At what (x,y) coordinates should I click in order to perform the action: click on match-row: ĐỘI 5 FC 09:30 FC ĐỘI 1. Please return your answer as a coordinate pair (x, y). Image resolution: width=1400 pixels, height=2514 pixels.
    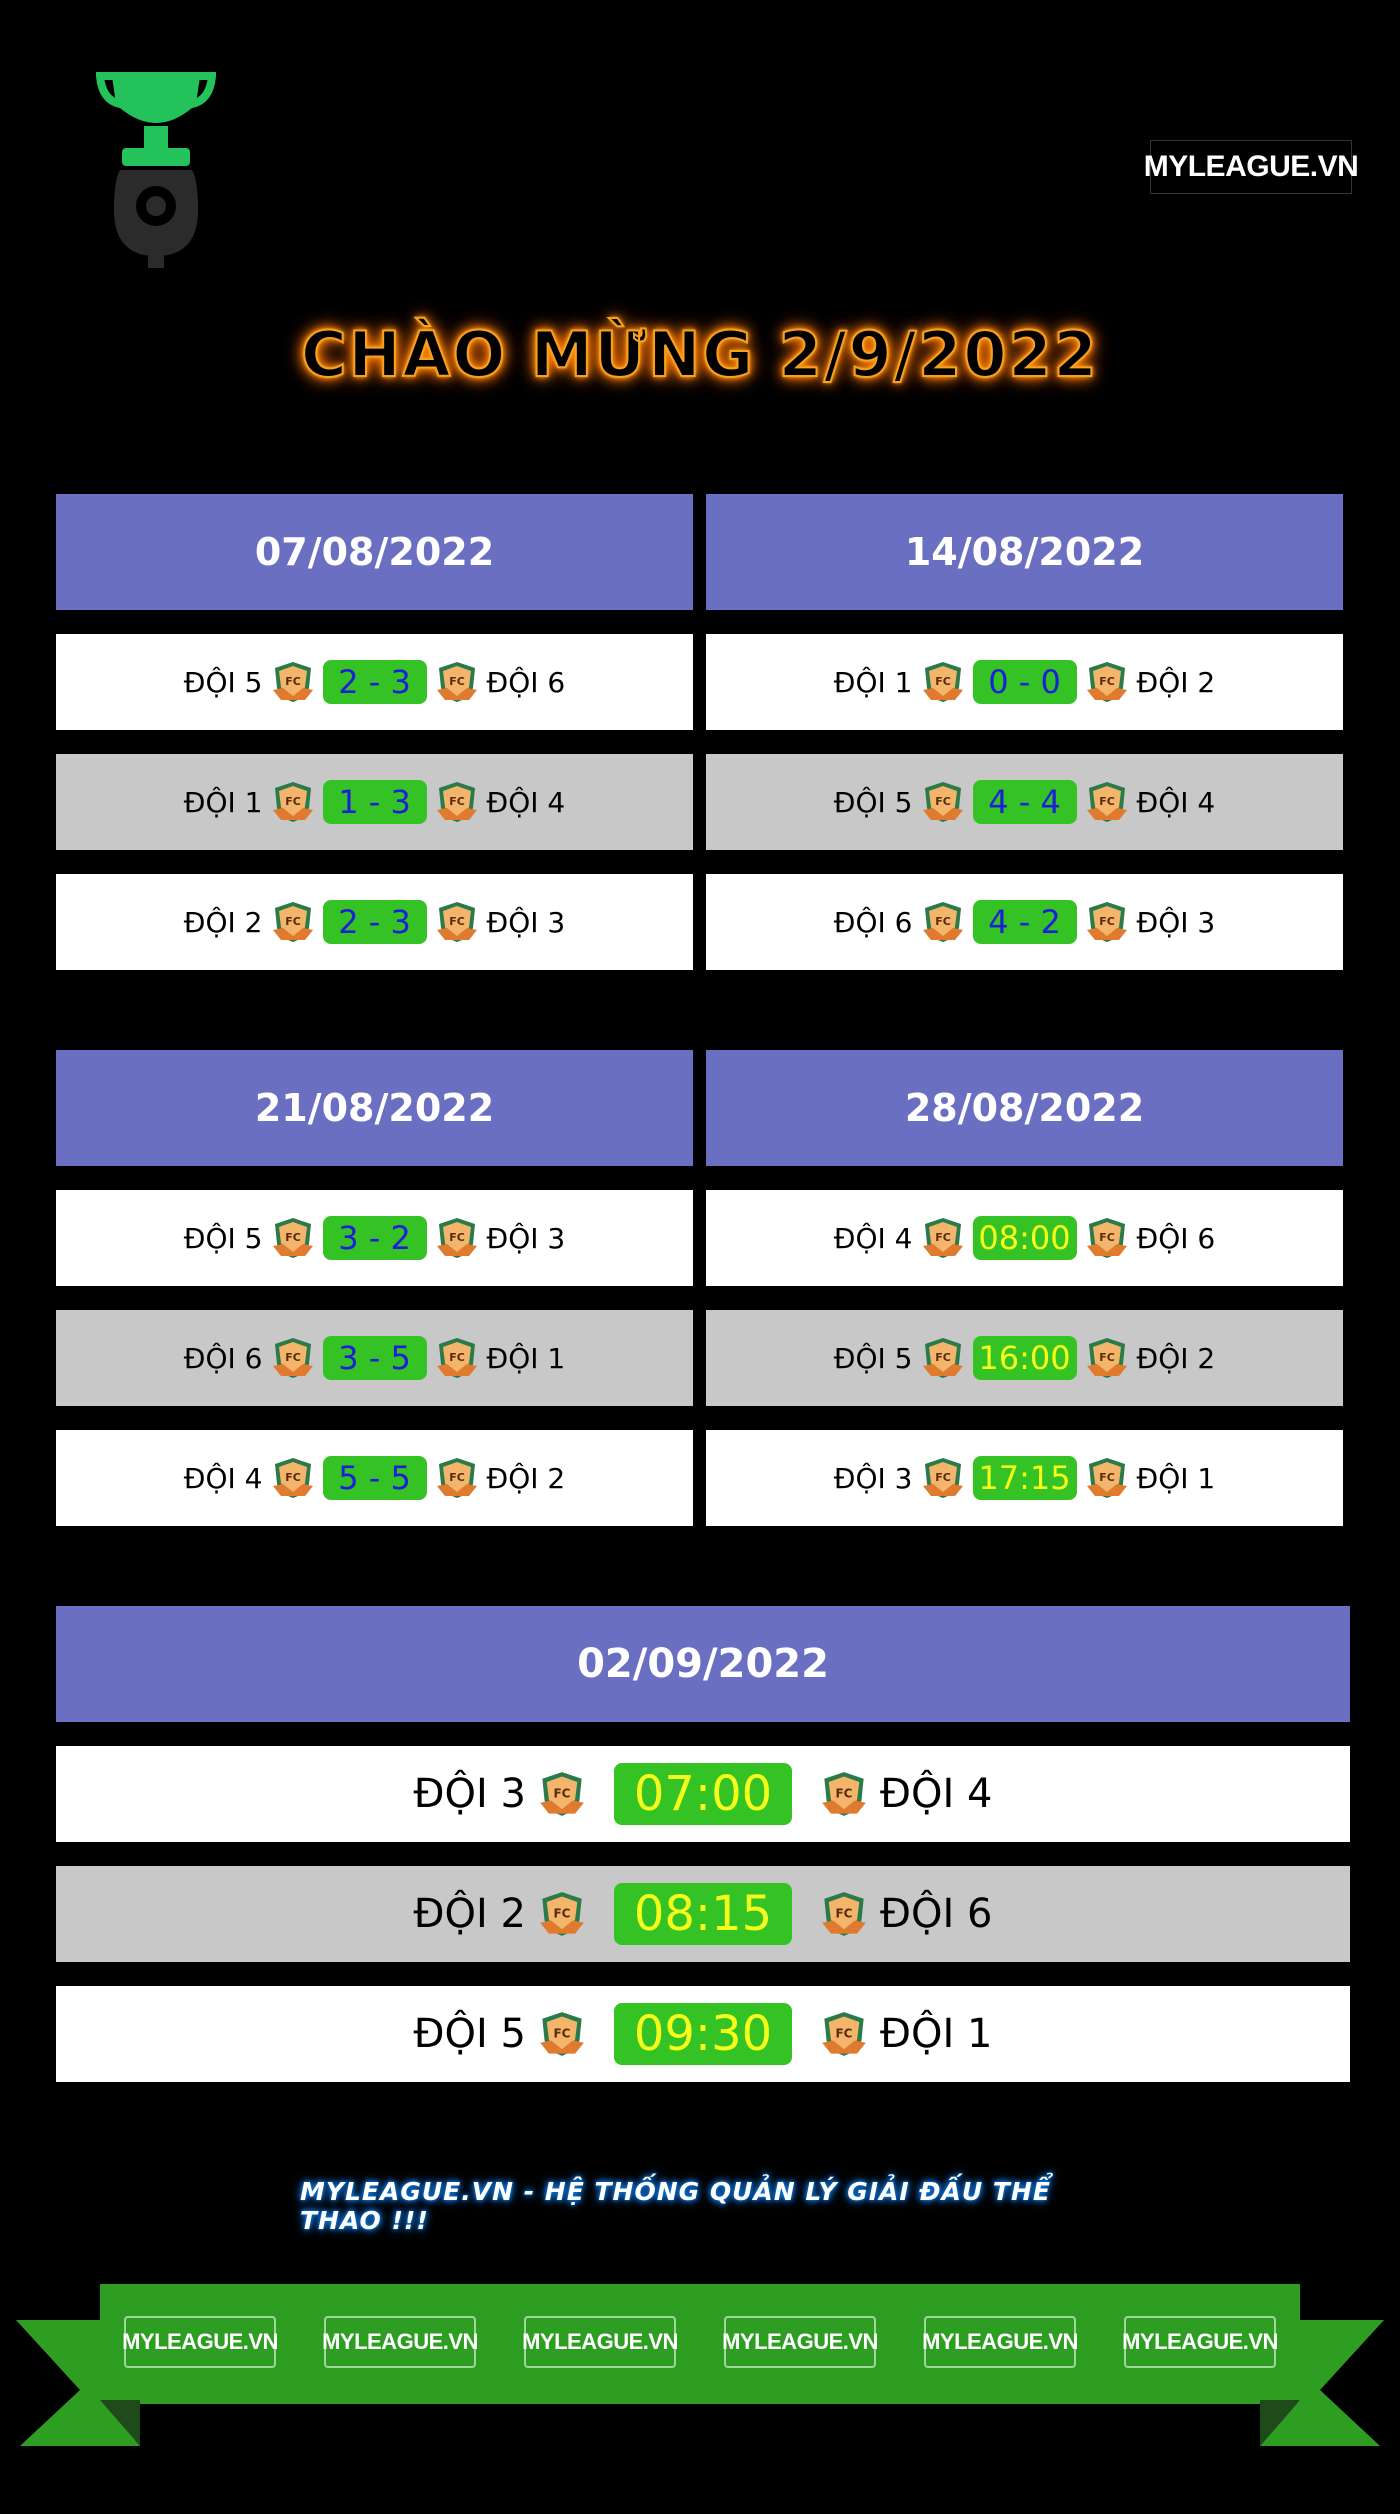
    Looking at the image, I should click on (703, 2034).